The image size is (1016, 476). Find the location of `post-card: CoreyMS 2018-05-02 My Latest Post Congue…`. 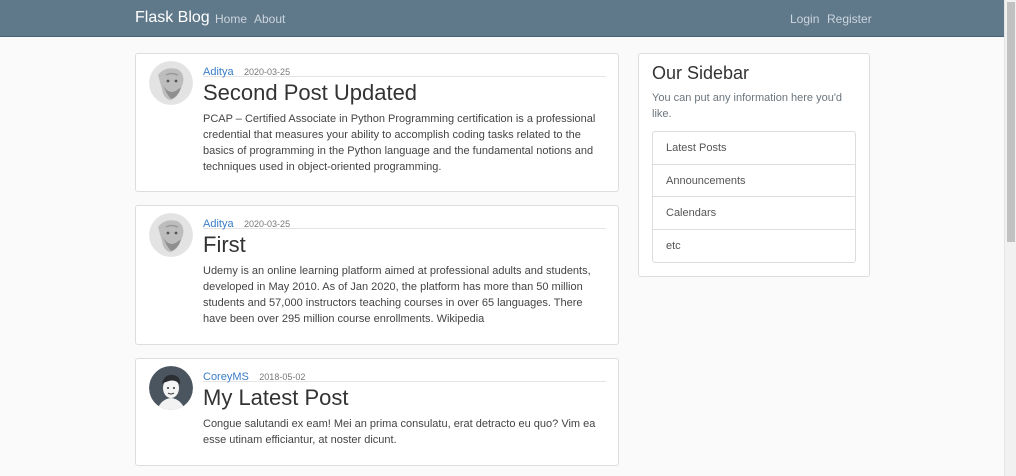

post-card: CoreyMS 2018-05-02 My Latest Post Congue… is located at coordinates (377, 412).